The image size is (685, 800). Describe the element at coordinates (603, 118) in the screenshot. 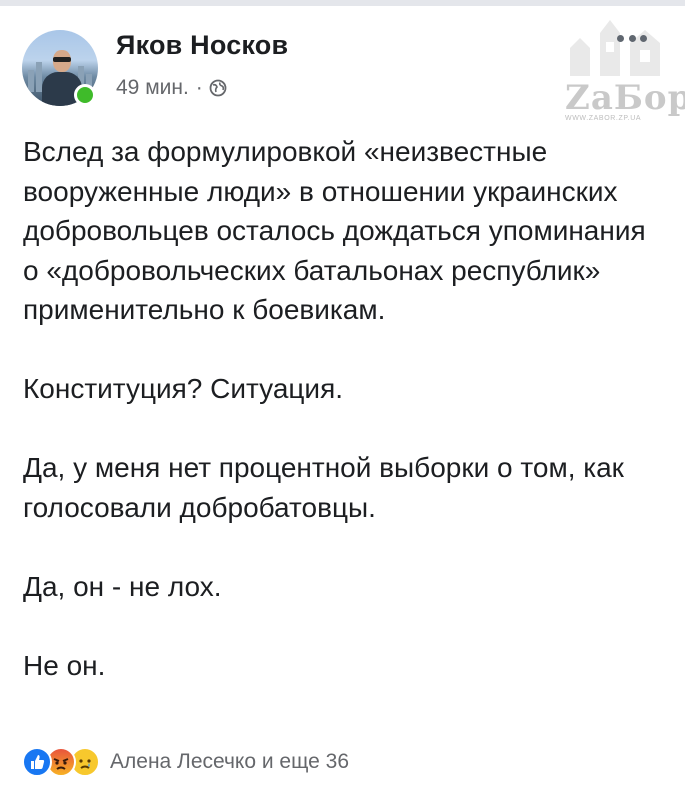

I see `watermark-url: WWW.ZABOR.ZP.UA` at that location.